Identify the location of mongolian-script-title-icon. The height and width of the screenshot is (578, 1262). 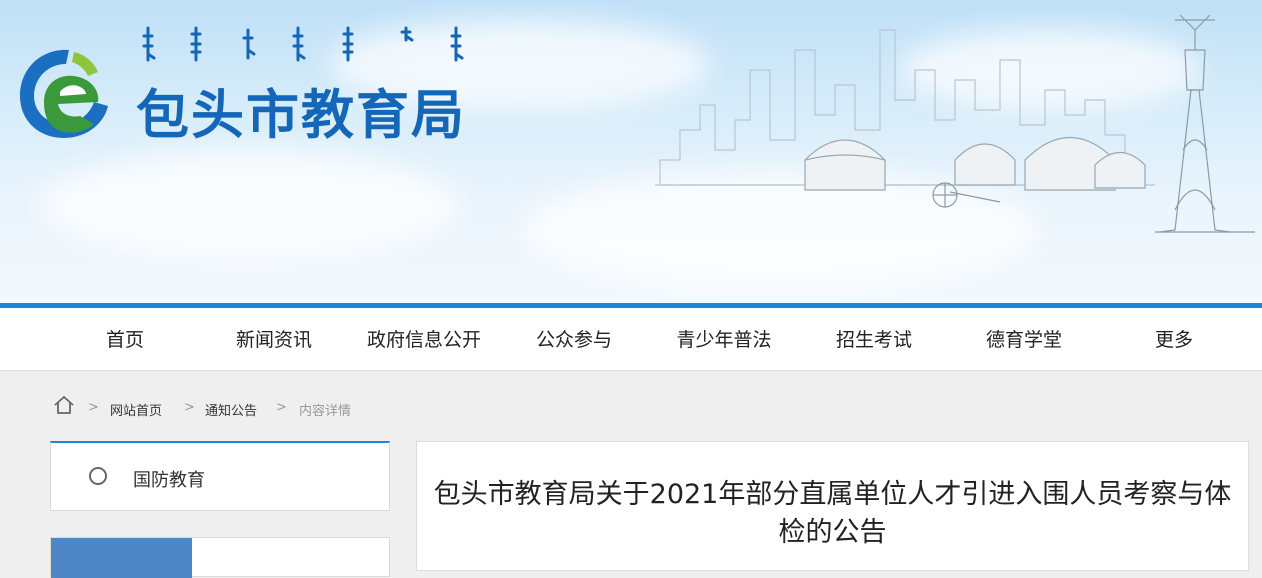
(308, 46).